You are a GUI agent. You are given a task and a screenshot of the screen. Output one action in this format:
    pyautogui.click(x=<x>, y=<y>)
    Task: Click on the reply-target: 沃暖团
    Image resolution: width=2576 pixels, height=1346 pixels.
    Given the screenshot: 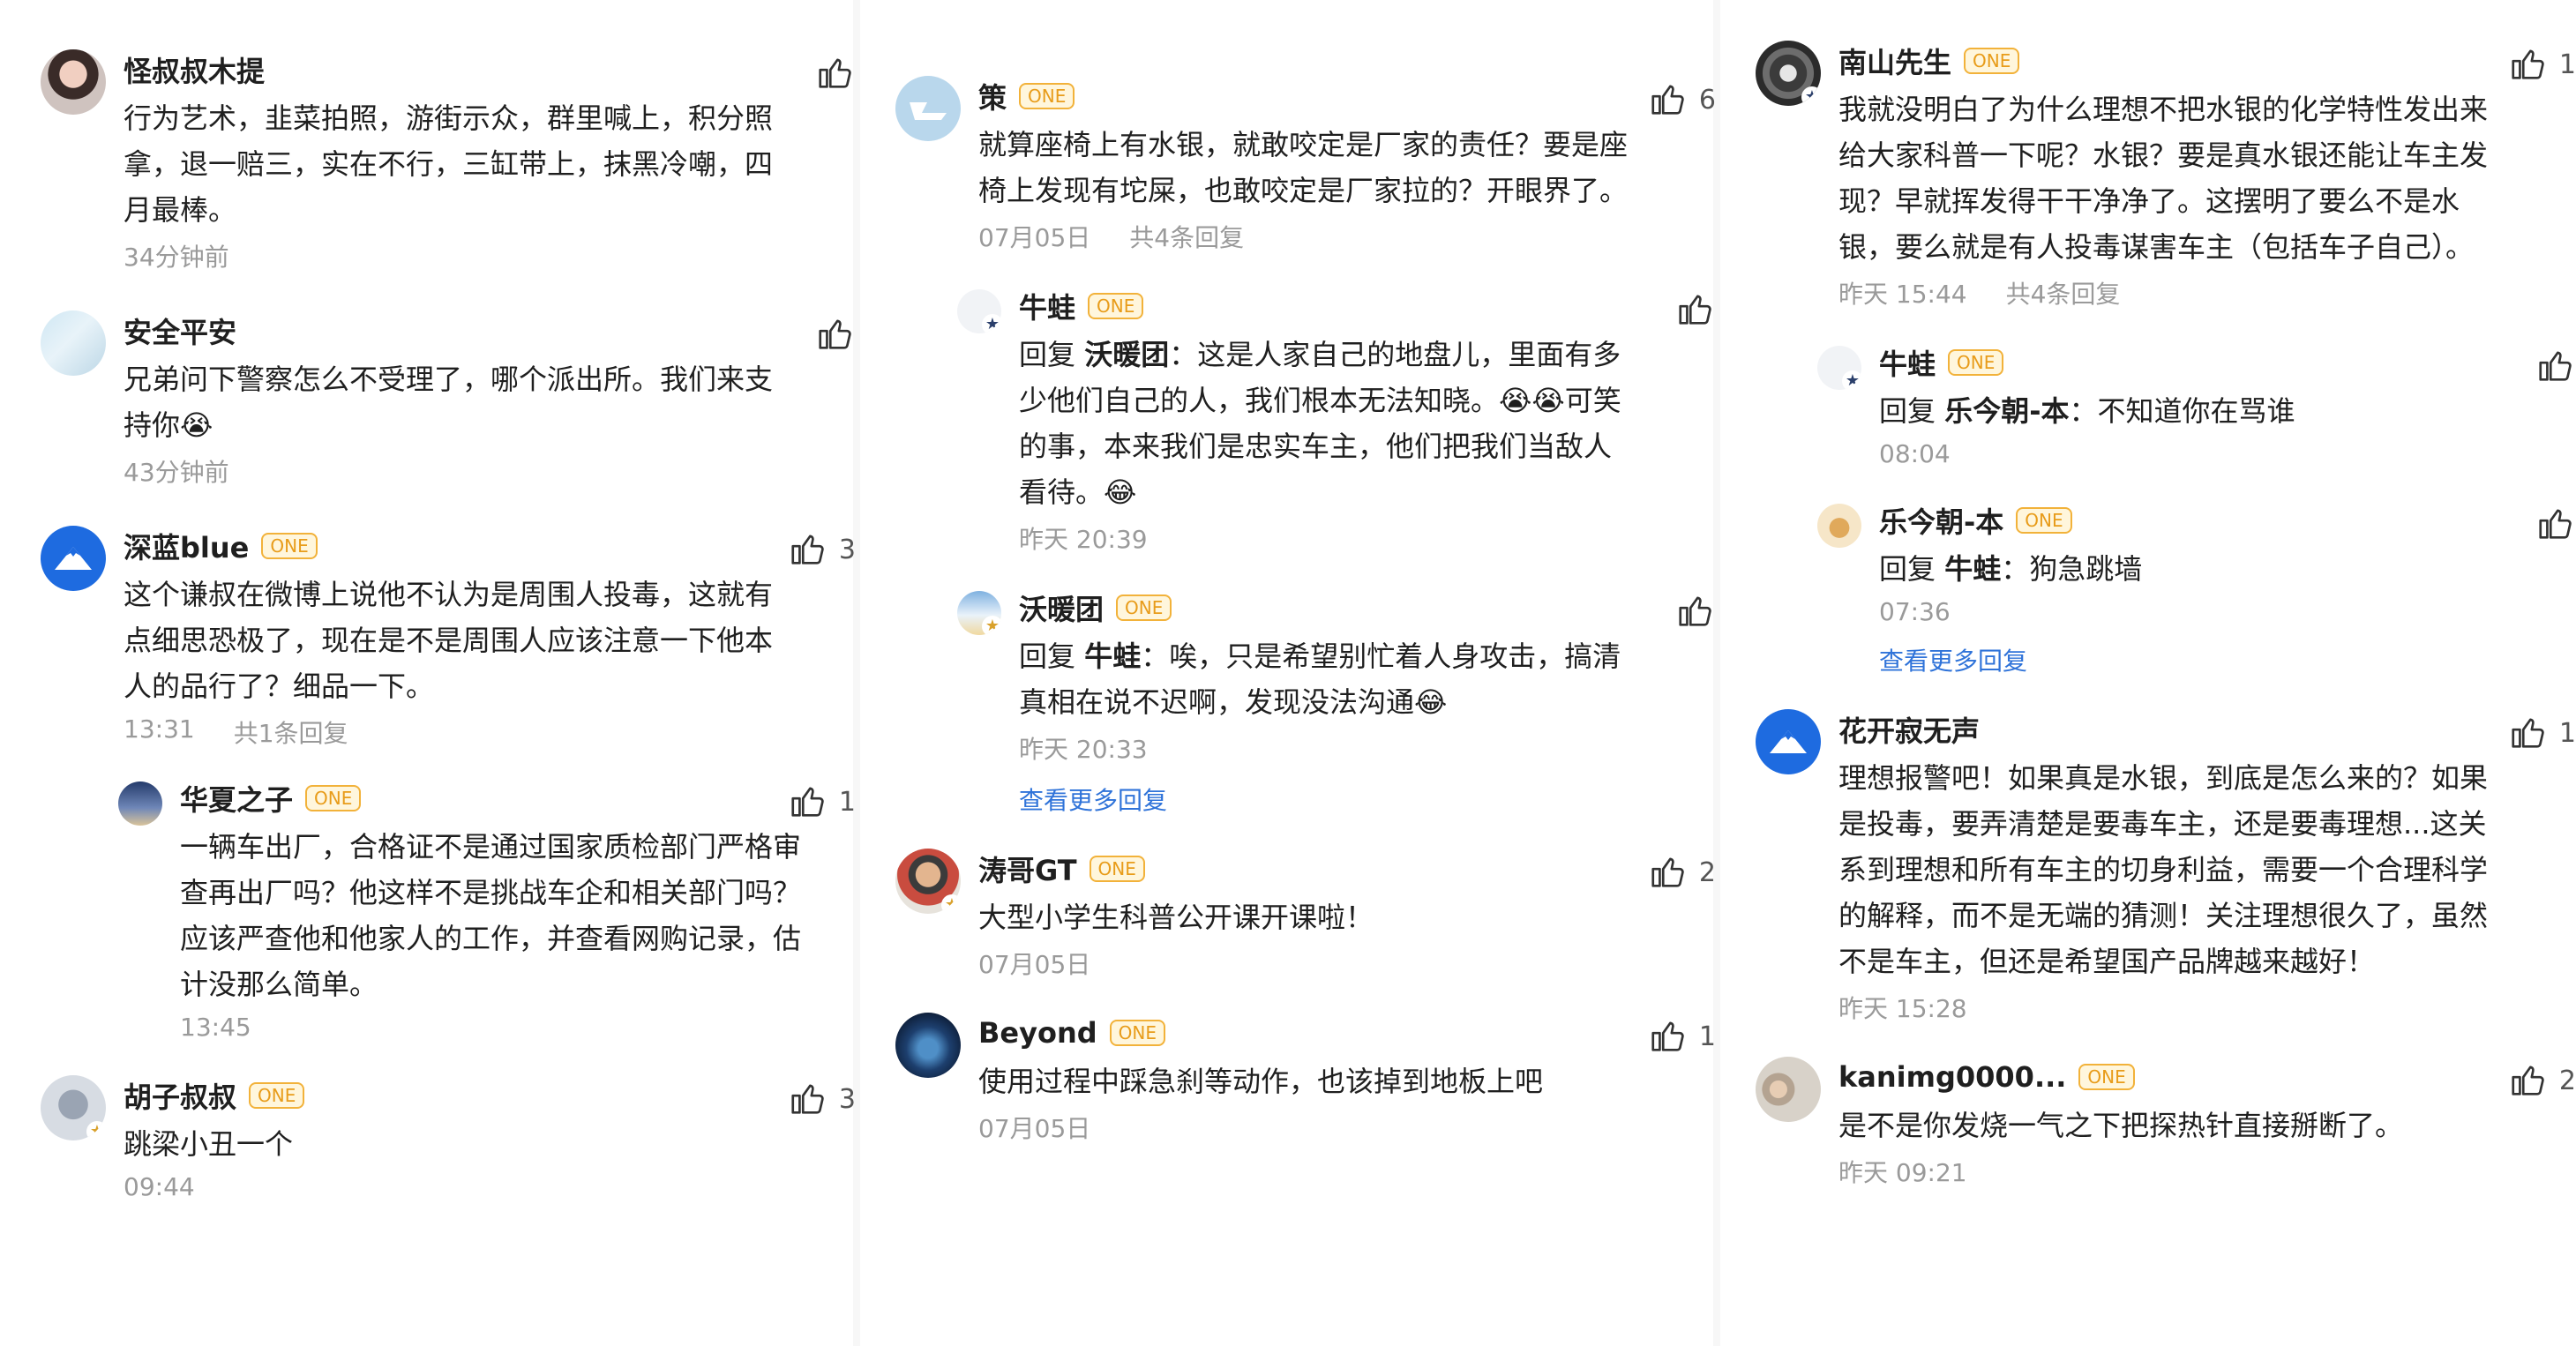 What is the action you would take?
    pyautogui.click(x=1126, y=354)
    